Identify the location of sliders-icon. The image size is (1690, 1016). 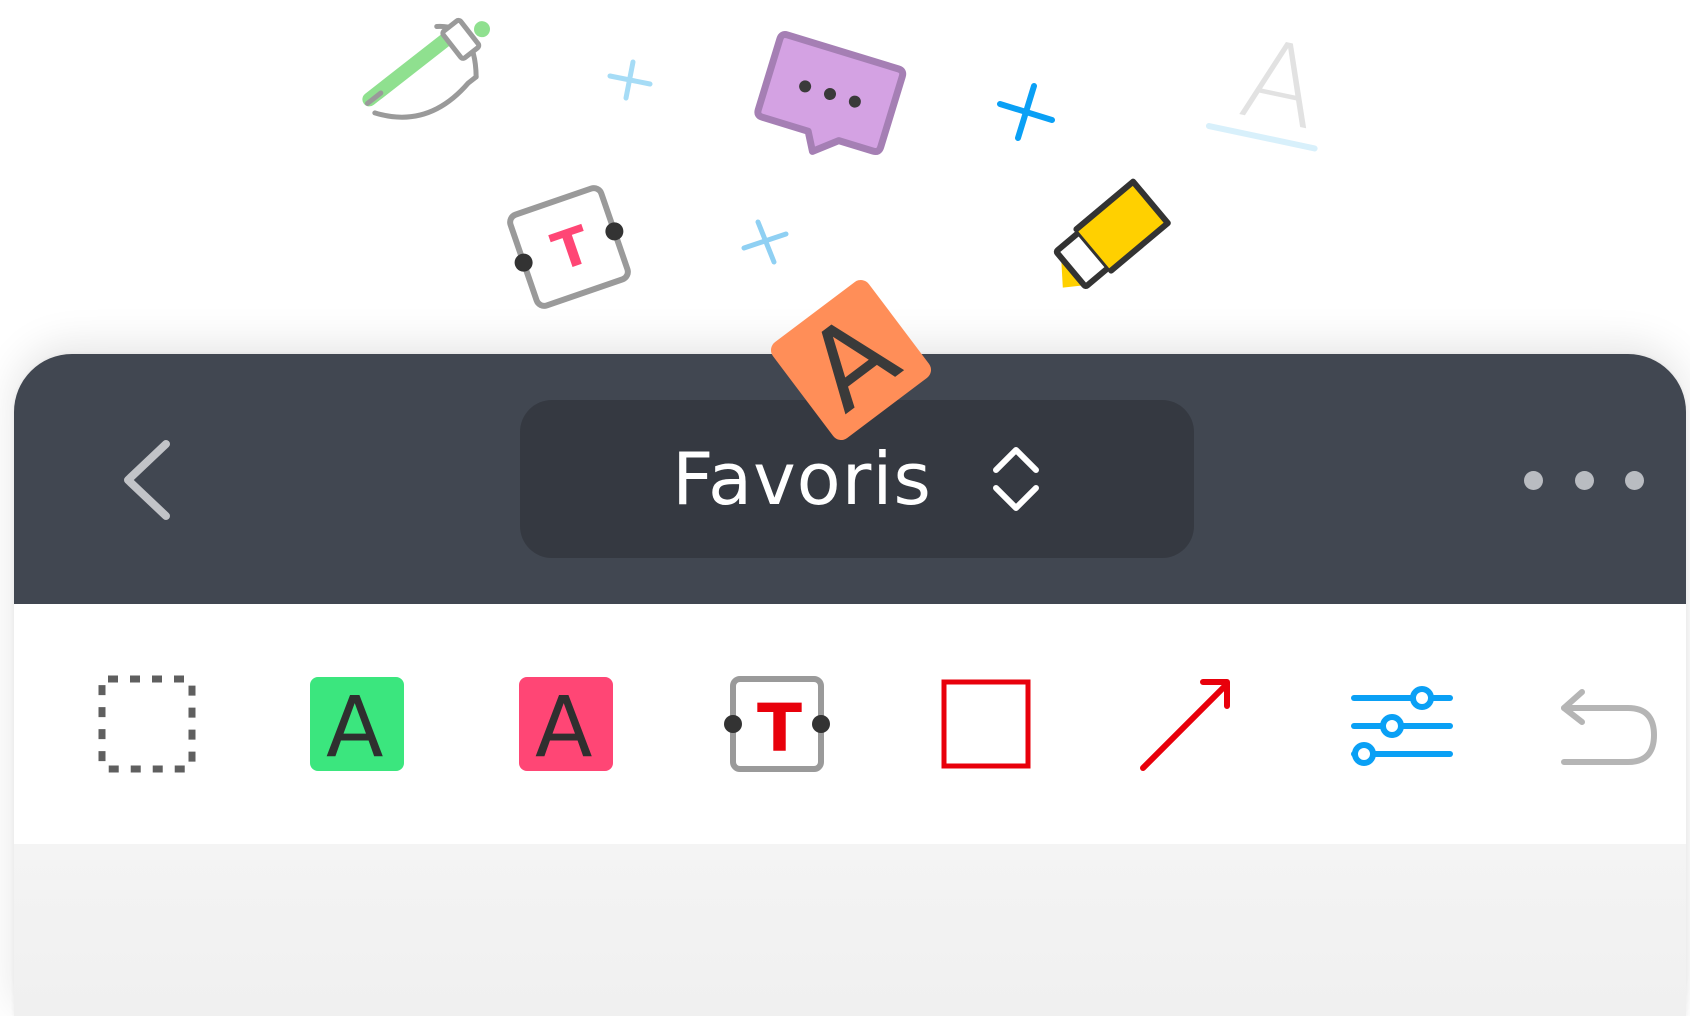
(1402, 726).